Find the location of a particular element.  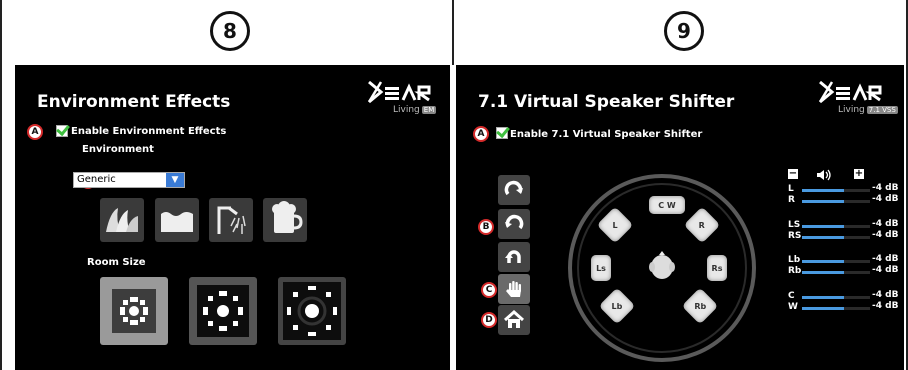

page-title: Environment Effects is located at coordinates (134, 102).